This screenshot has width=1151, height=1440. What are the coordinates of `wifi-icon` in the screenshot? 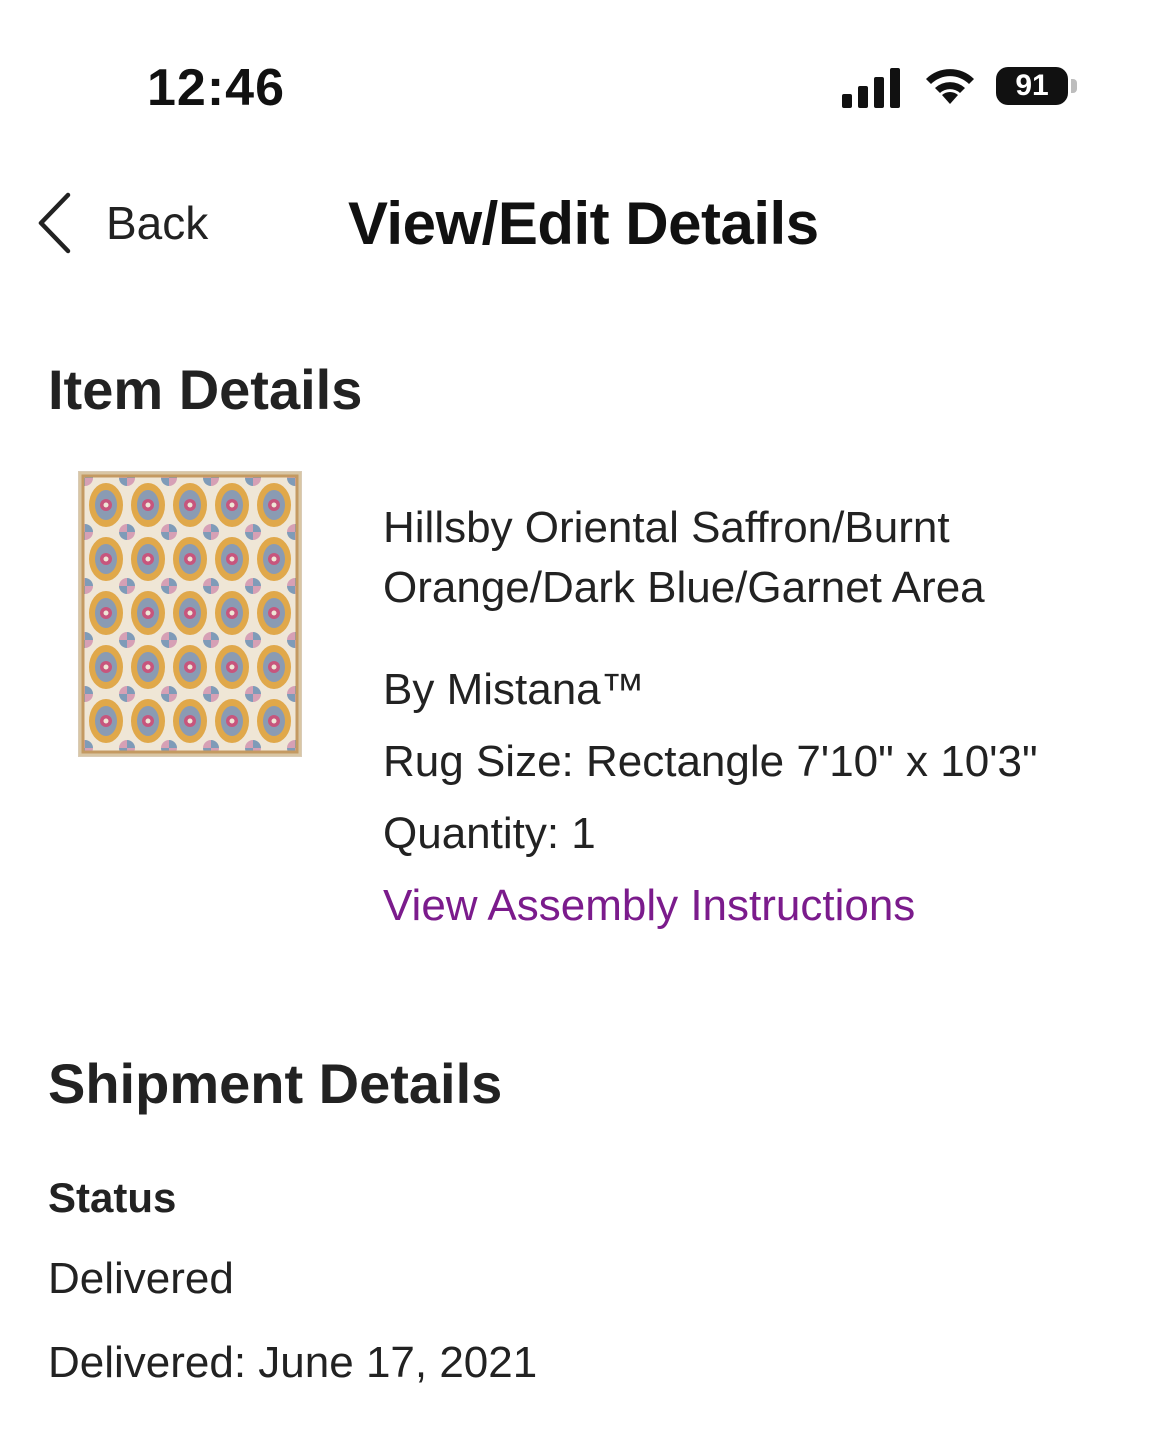 It's located at (950, 86).